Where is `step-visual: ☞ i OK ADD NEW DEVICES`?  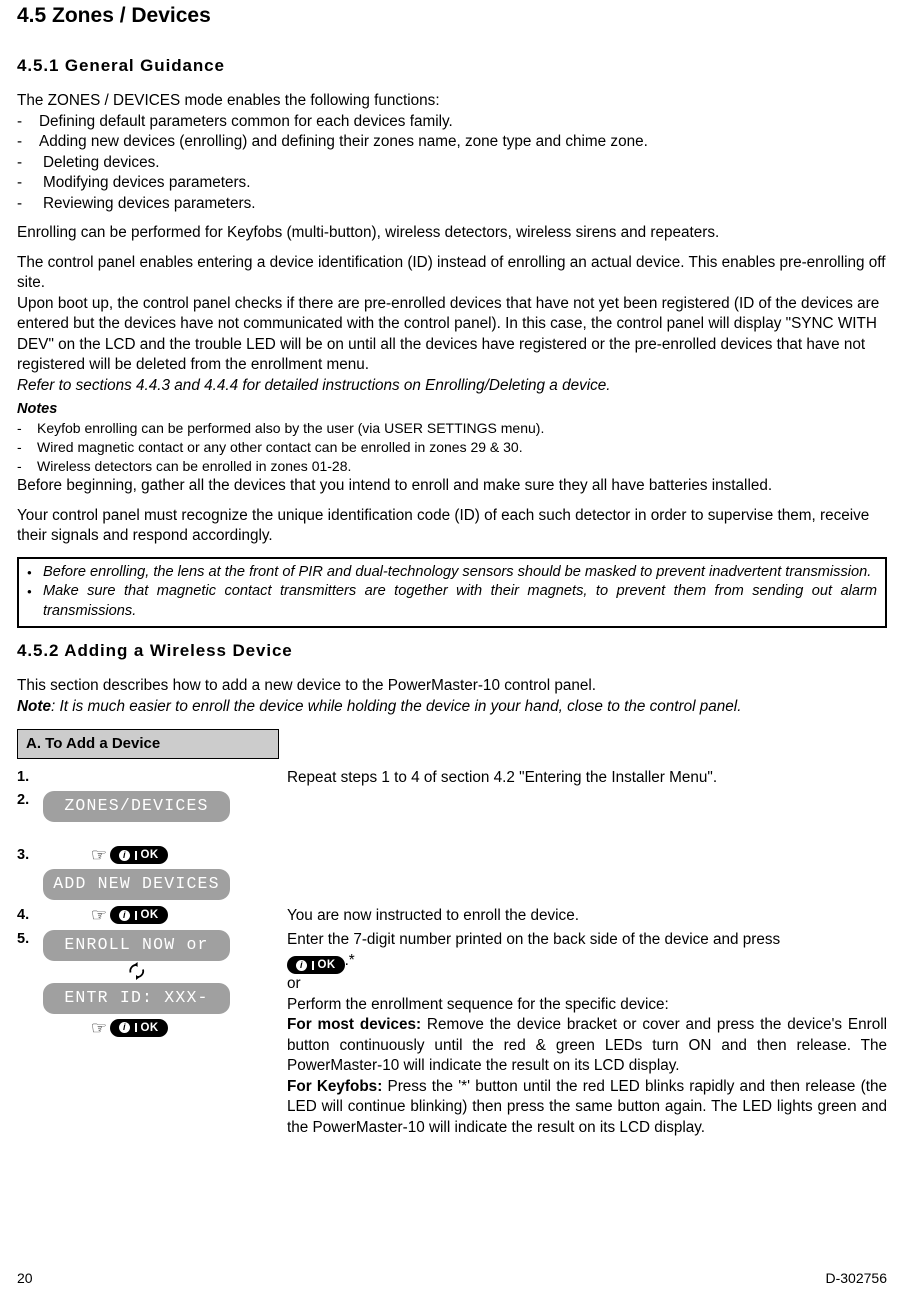
step-visual: ☞ i OK ADD NEW DEVICES is located at coordinates (159, 873).